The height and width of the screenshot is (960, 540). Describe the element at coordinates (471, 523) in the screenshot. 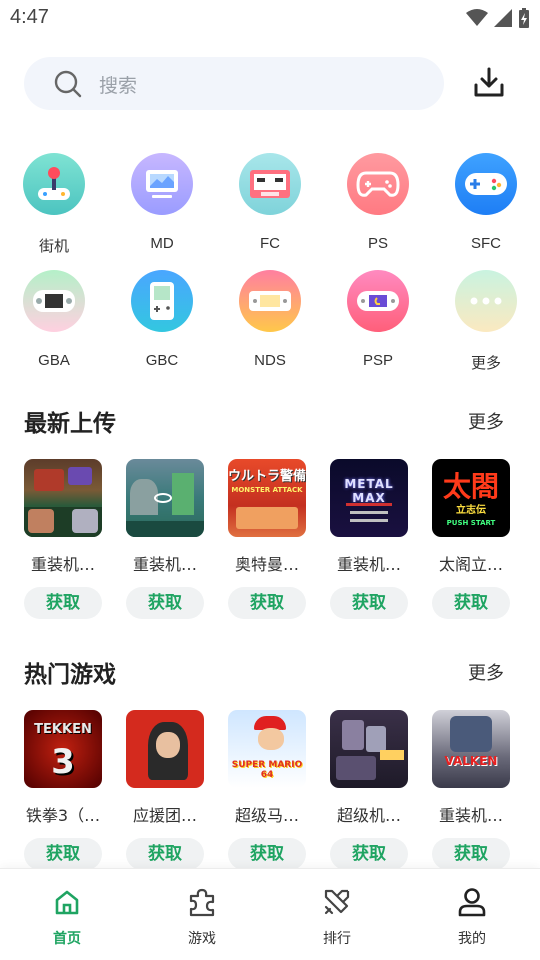

I see `thumb-start-text: PUSH START` at that location.